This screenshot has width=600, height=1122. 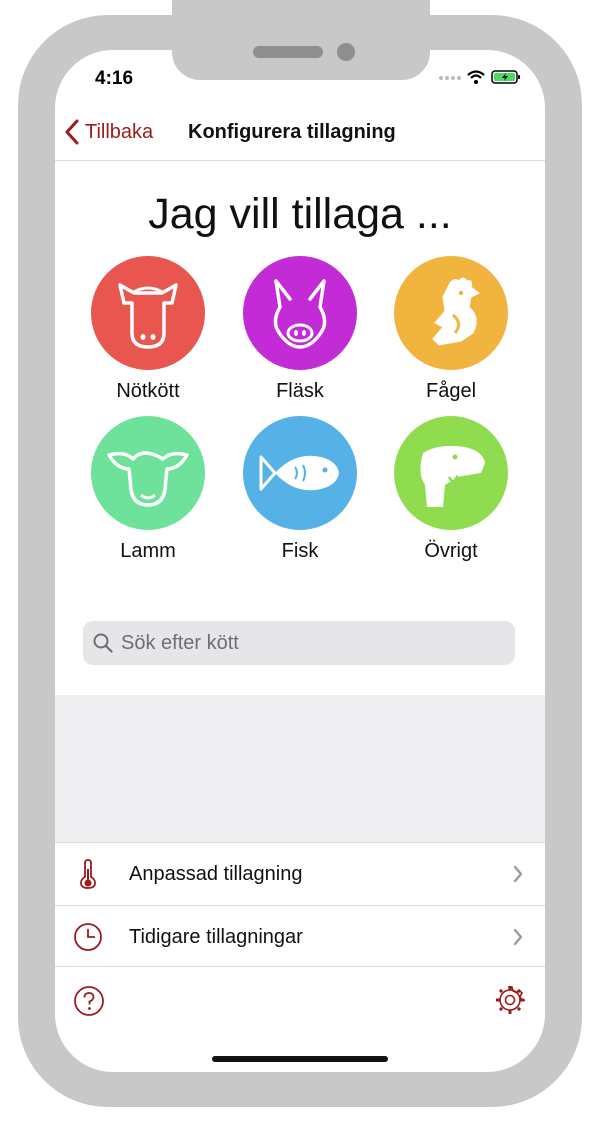 I want to click on speaker-grill, so click(x=288, y=52).